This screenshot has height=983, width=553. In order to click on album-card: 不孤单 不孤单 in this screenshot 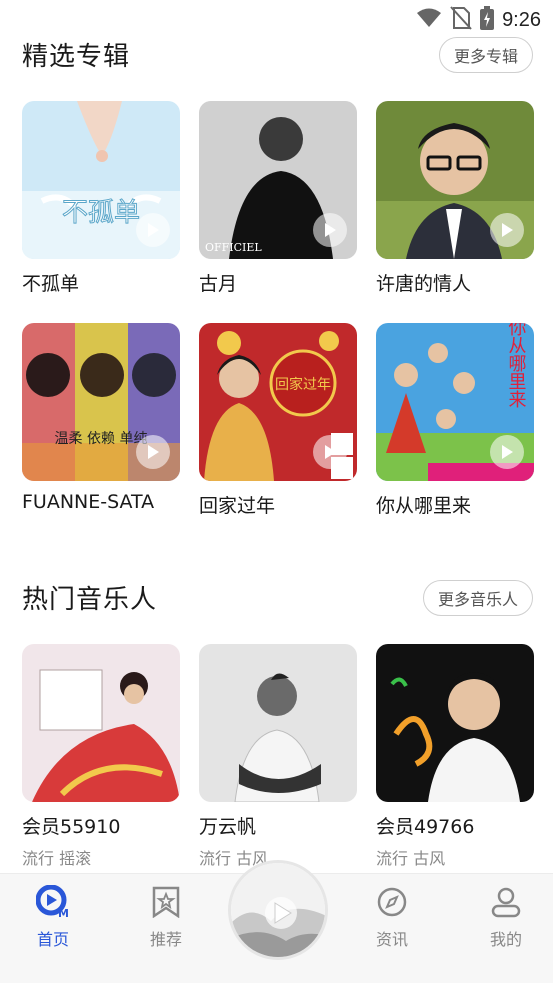, I will do `click(101, 212)`.